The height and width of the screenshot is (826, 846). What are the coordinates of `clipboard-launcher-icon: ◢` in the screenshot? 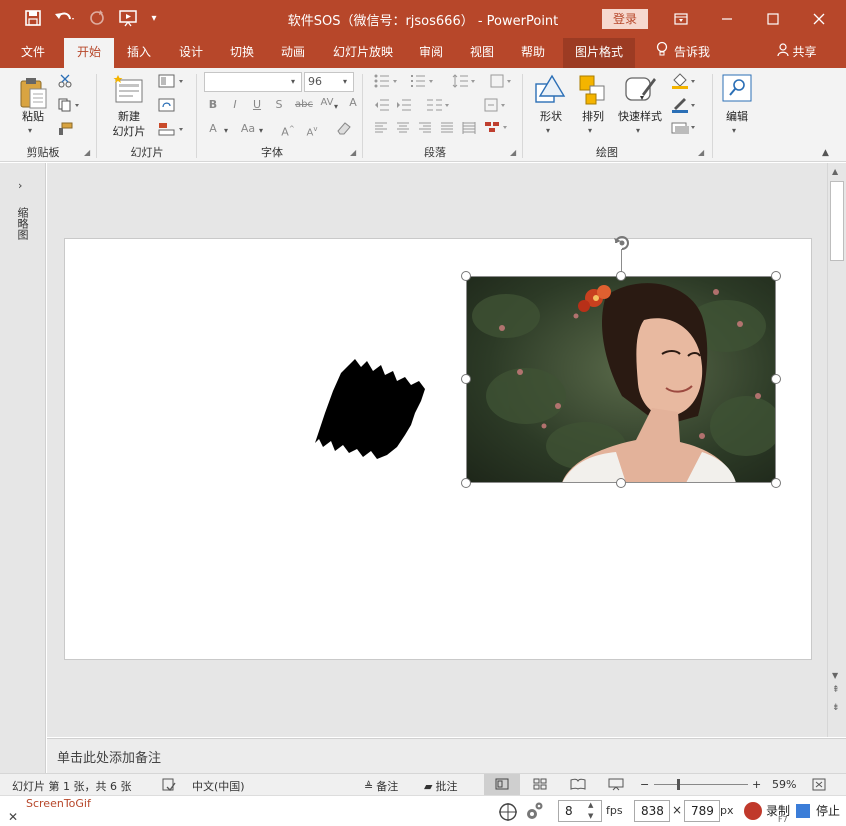 It's located at (87, 152).